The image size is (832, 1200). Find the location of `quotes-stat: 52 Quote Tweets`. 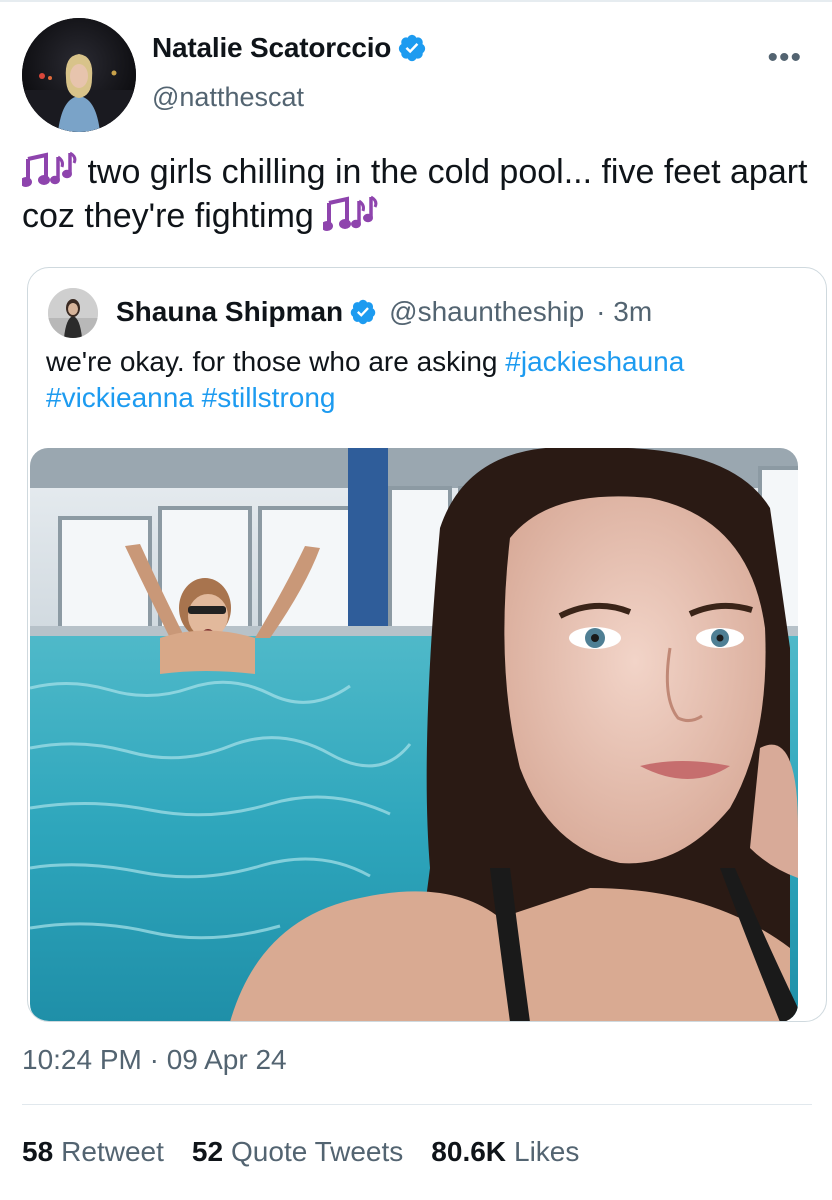

quotes-stat: 52 Quote Tweets is located at coordinates (297, 1152).